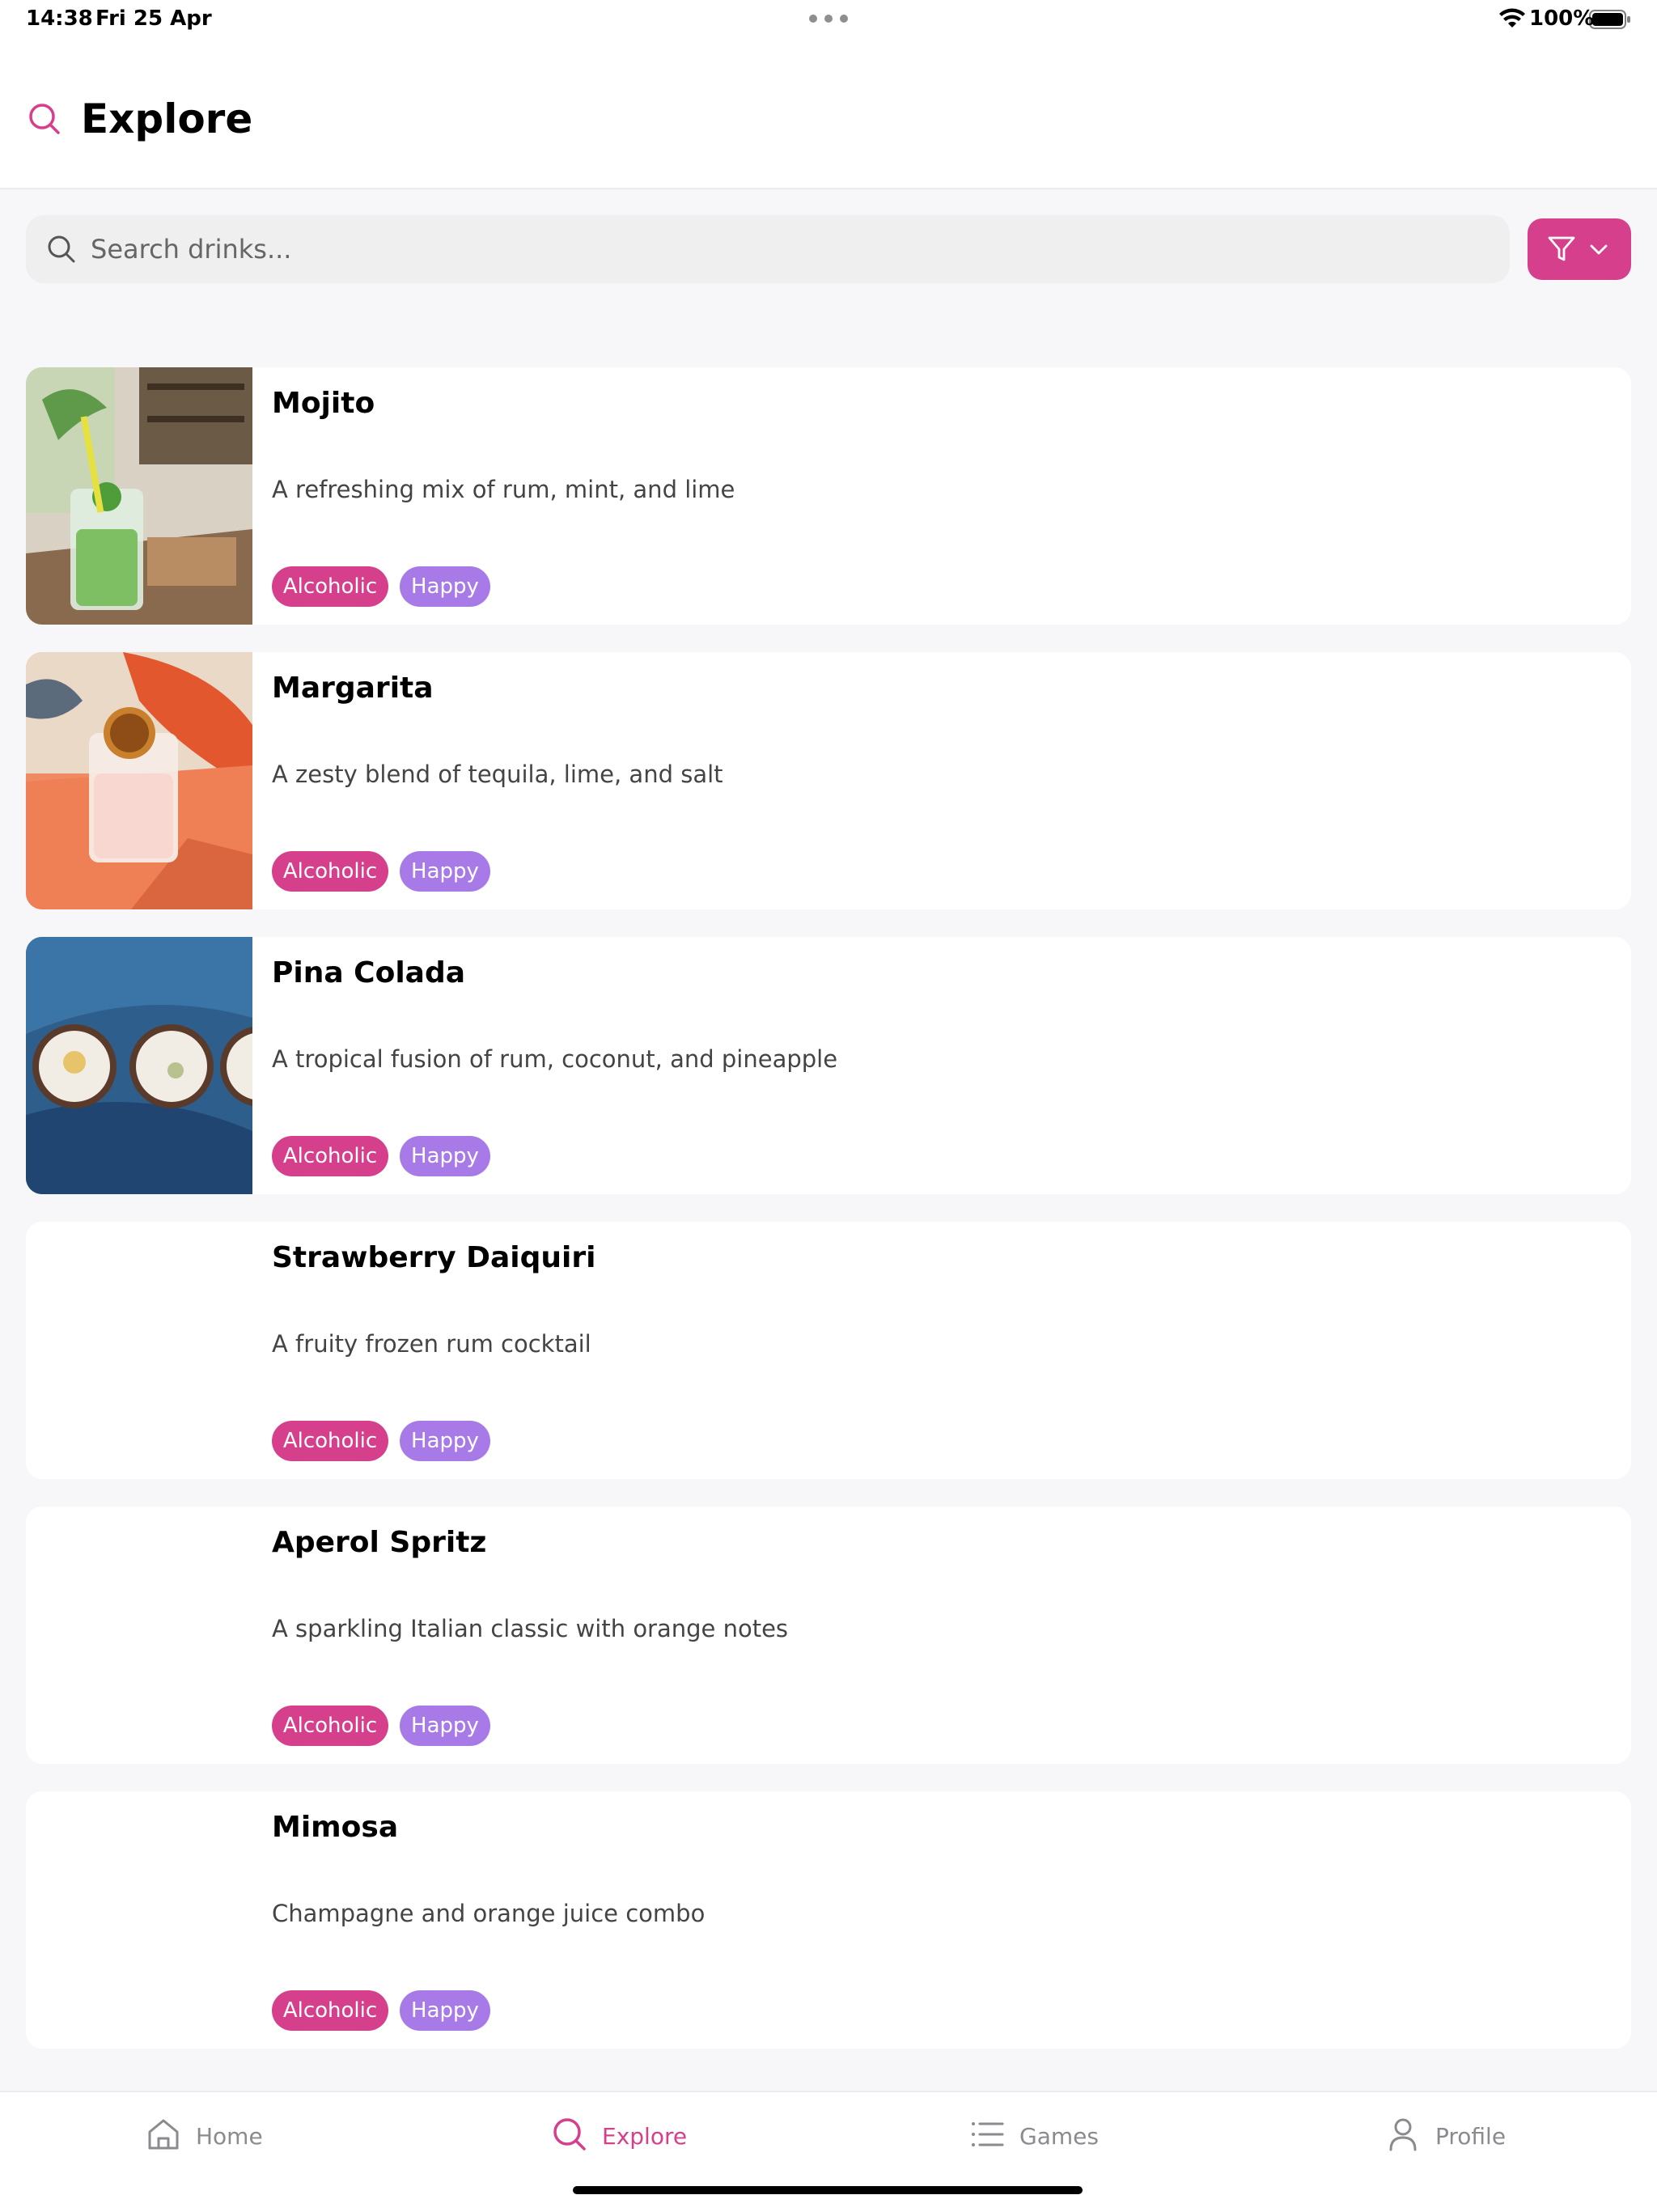  I want to click on drink-description: Champagne and orange juice combo, so click(489, 1913).